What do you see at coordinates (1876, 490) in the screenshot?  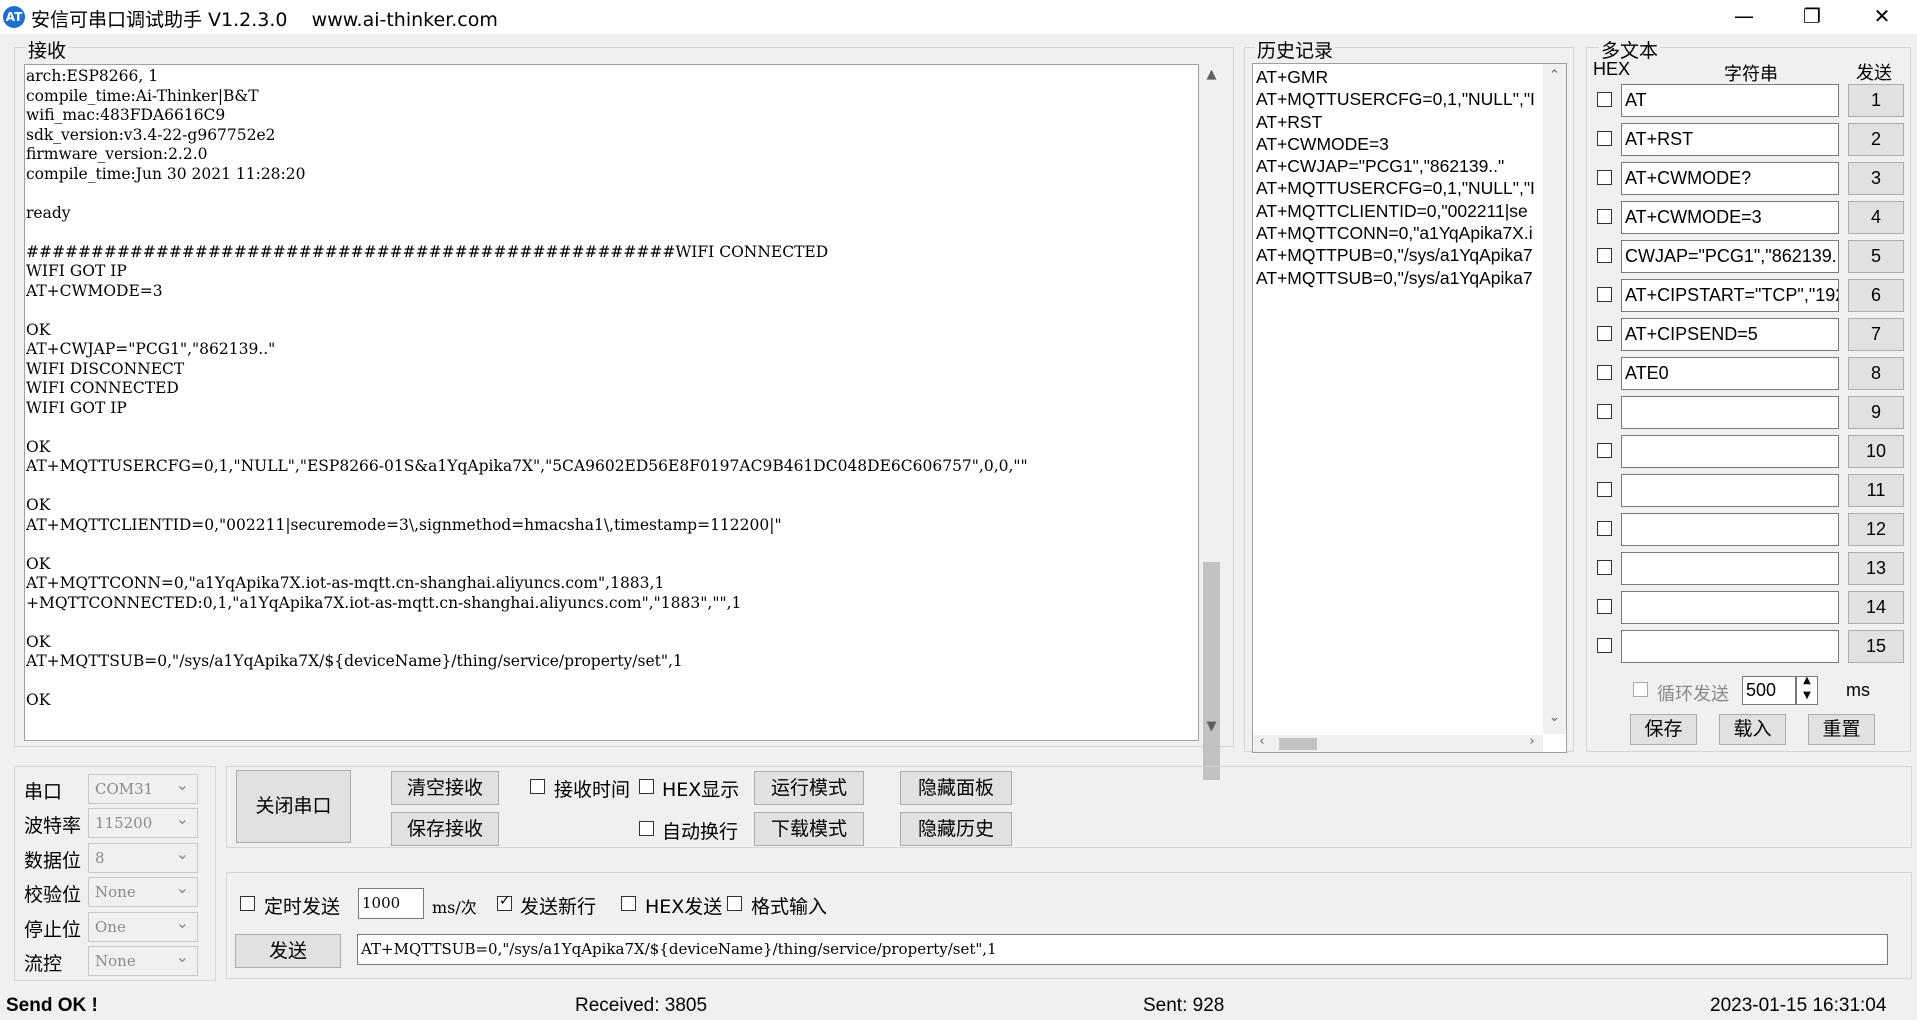 I see `multitext-send-button: 11` at bounding box center [1876, 490].